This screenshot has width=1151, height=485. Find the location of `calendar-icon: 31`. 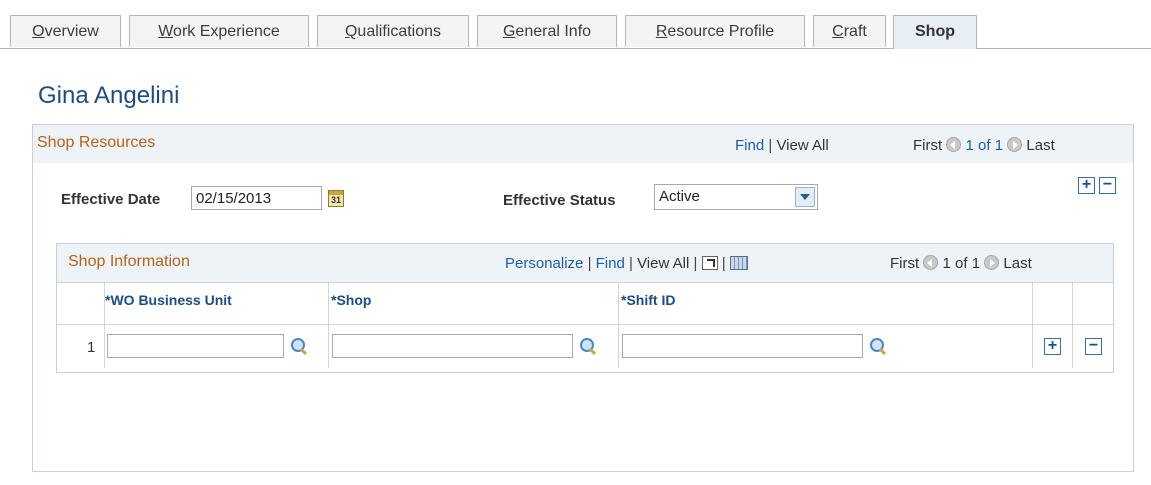

calendar-icon: 31 is located at coordinates (336, 198).